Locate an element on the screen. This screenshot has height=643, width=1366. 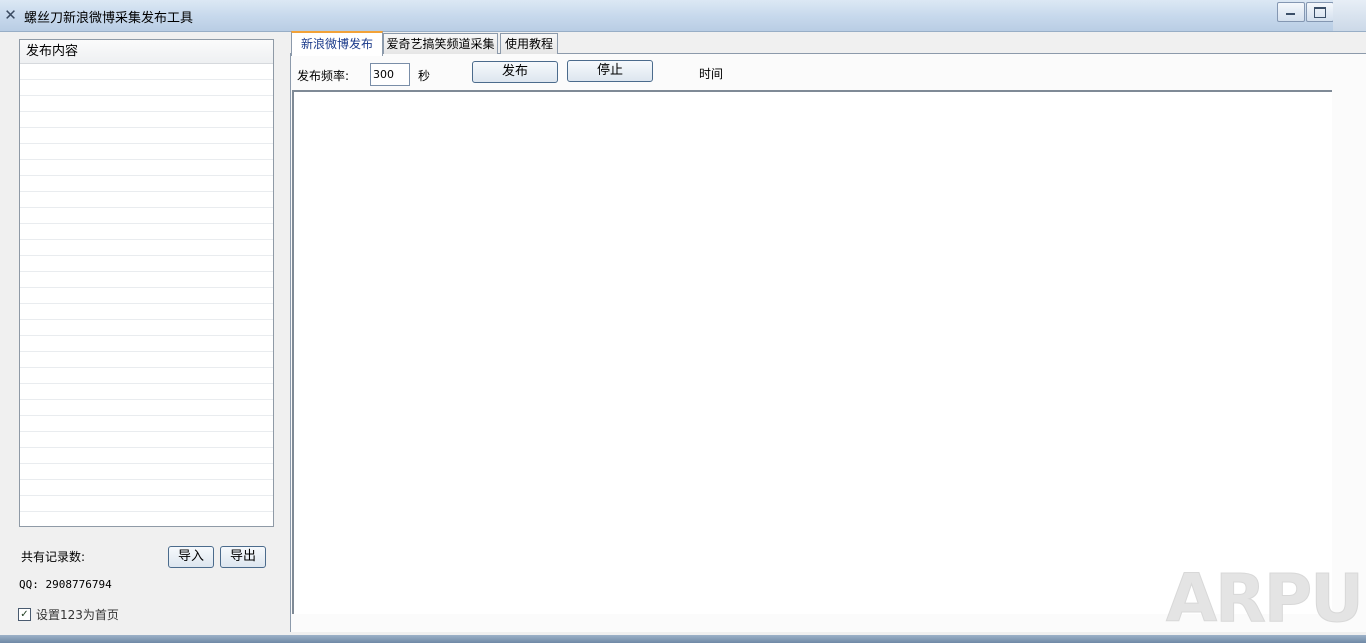
watermark-logo: ARPUN is located at coordinates (1265, 599).